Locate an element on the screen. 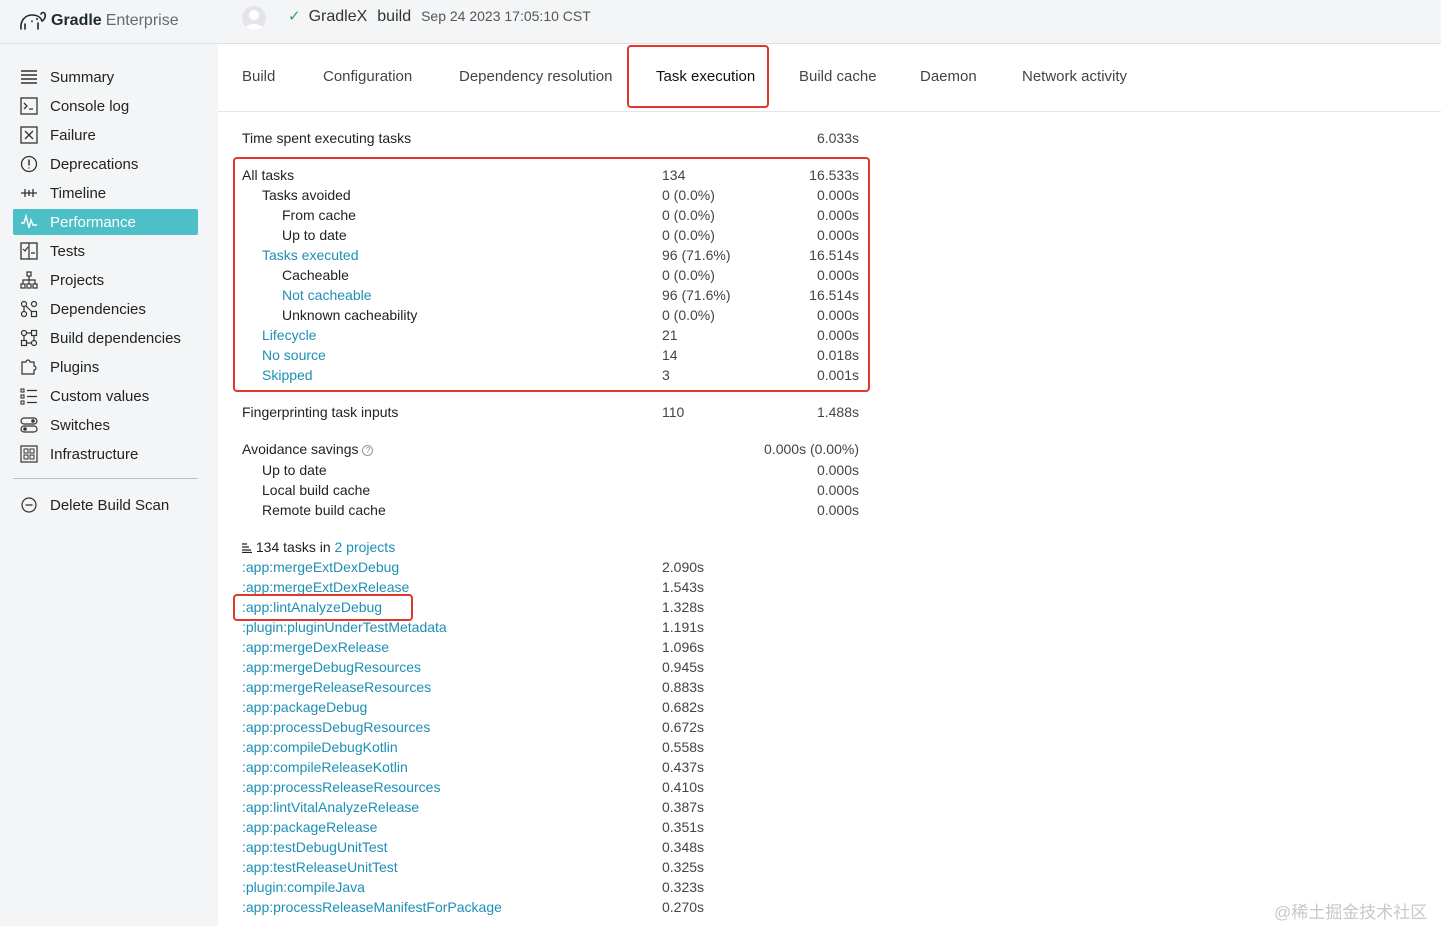  help-icon: ? is located at coordinates (368, 450).